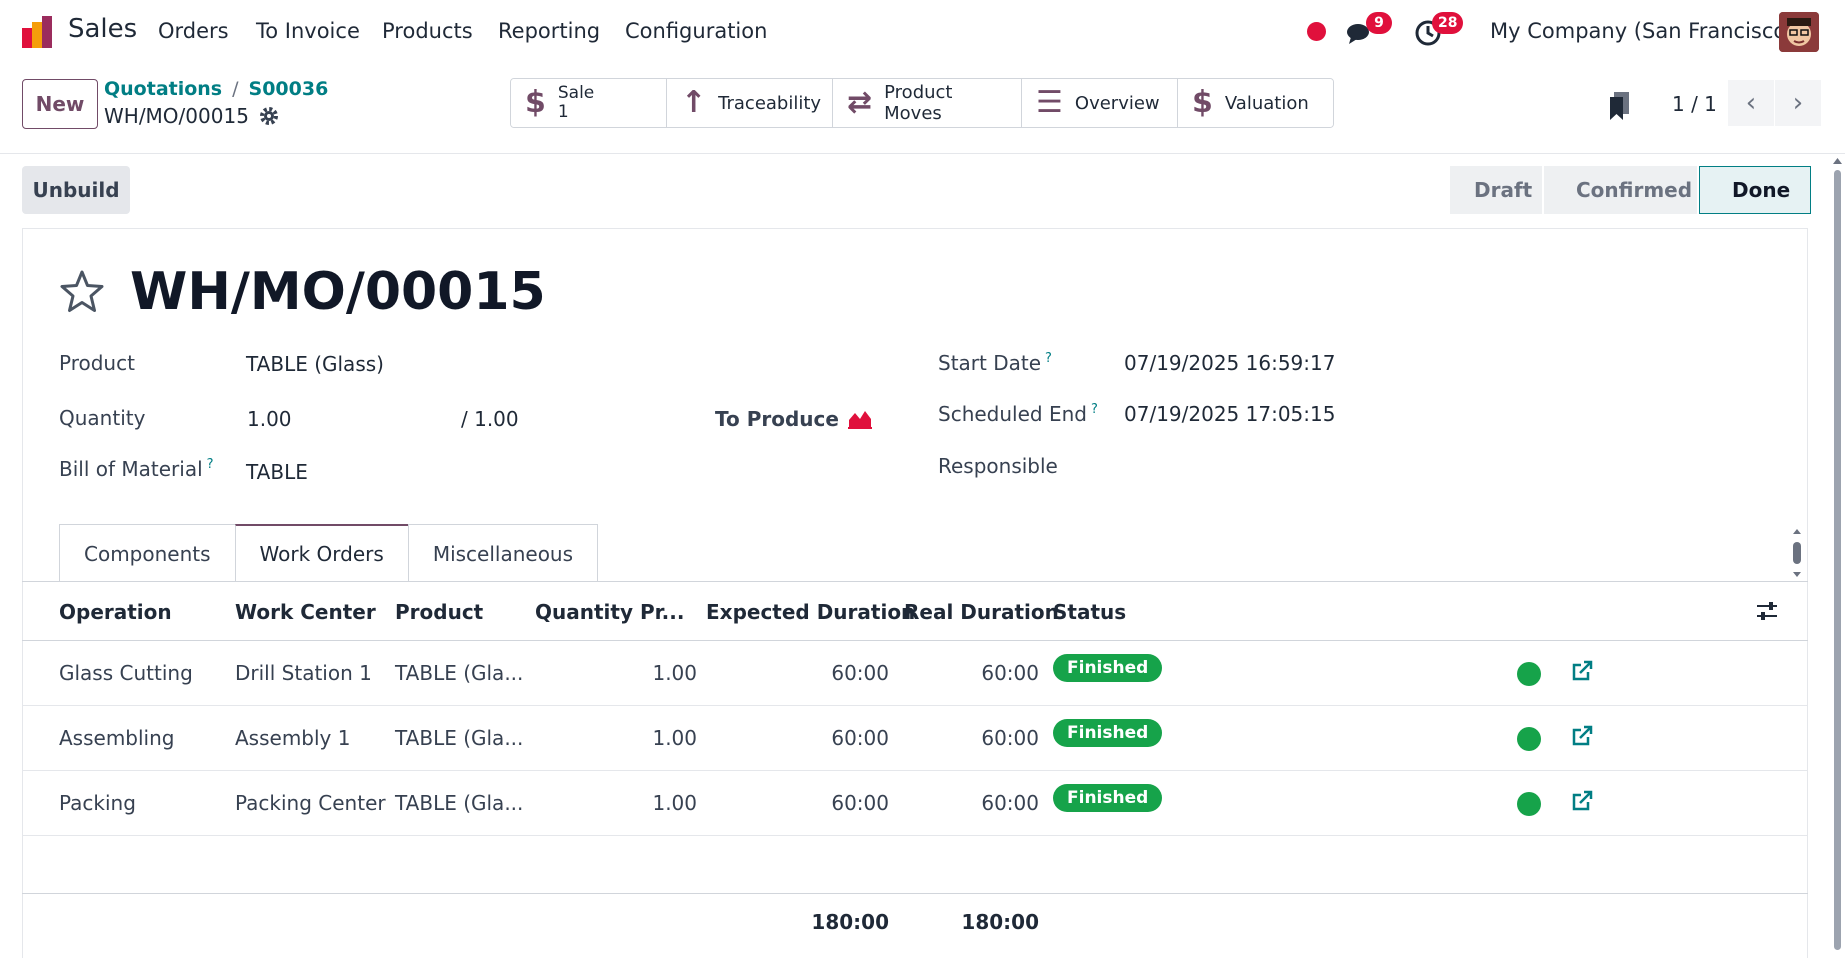 The width and height of the screenshot is (1845, 958). What do you see at coordinates (694, 102) in the screenshot?
I see `arrow-up-icon: ↑` at bounding box center [694, 102].